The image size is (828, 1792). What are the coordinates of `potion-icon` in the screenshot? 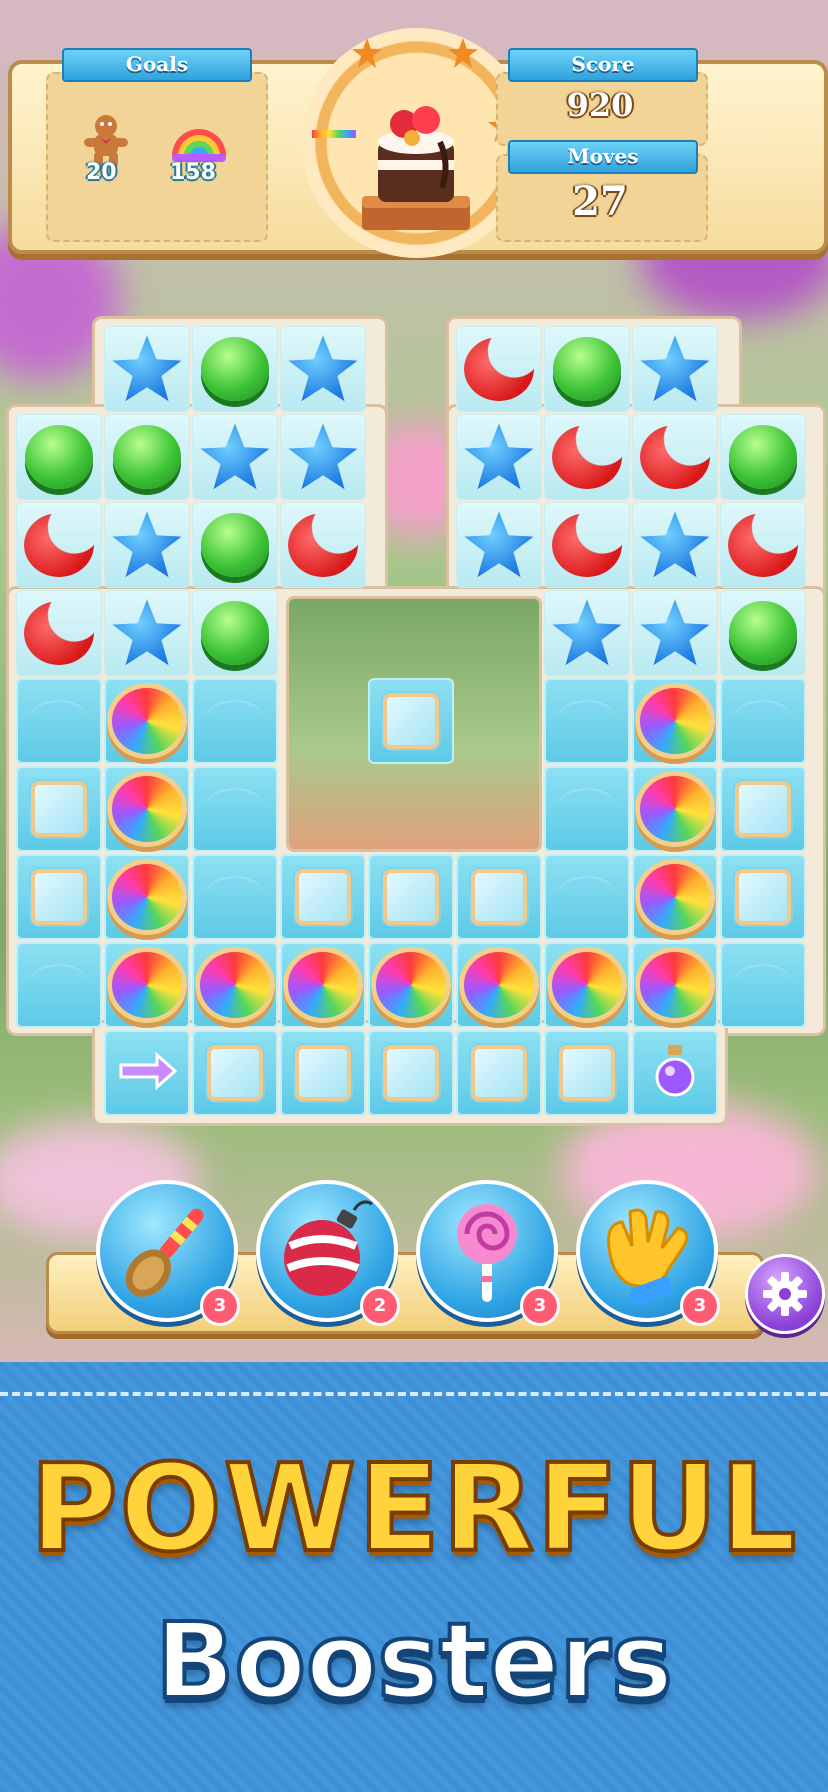 It's located at (675, 1073).